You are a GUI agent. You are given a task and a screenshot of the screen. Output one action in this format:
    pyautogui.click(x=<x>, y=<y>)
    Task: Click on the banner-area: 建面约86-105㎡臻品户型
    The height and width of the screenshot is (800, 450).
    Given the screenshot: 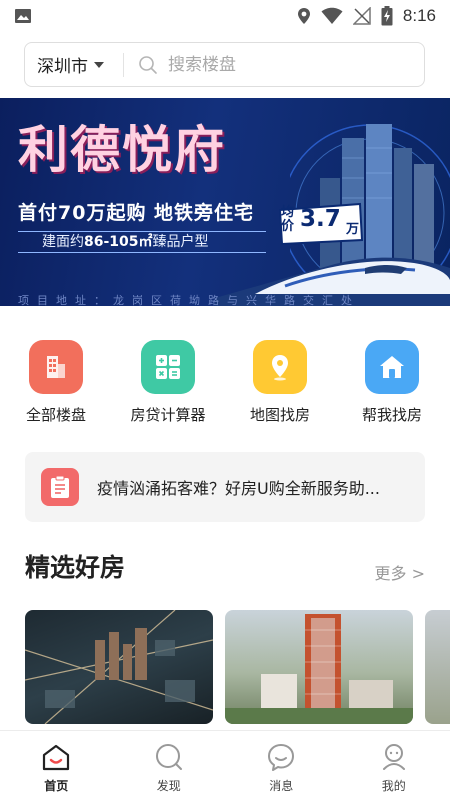 What is the action you would take?
    pyautogui.click(x=142, y=242)
    